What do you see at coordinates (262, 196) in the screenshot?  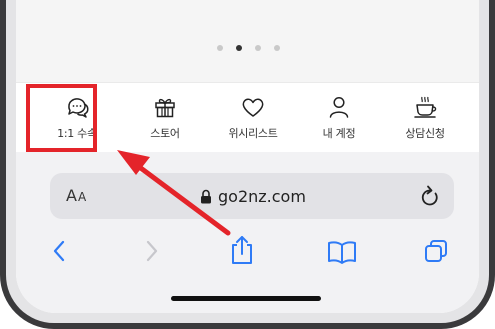 I see `url-text: go2nz.com` at bounding box center [262, 196].